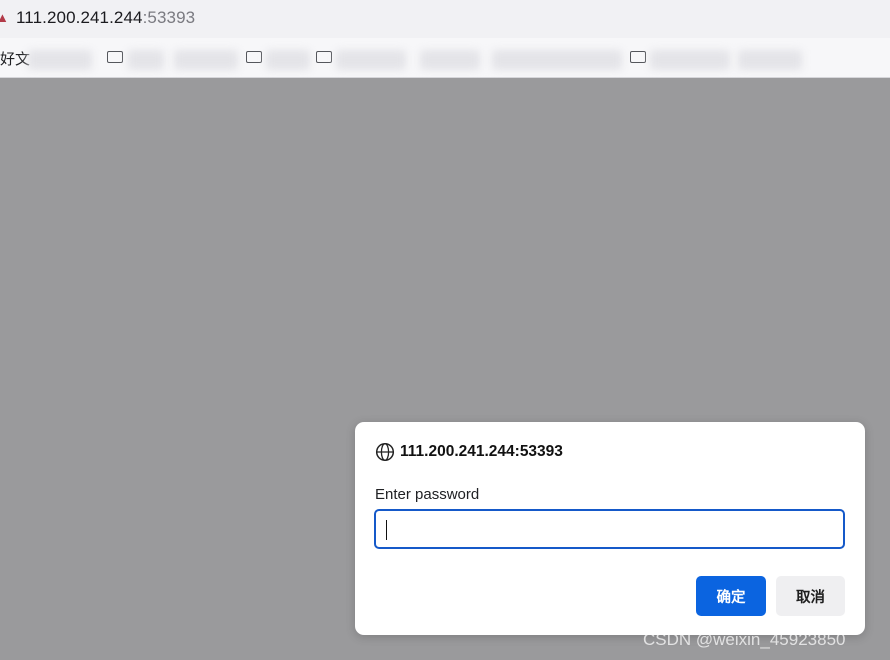  I want to click on url-host: 111.200.241.244, so click(79, 17).